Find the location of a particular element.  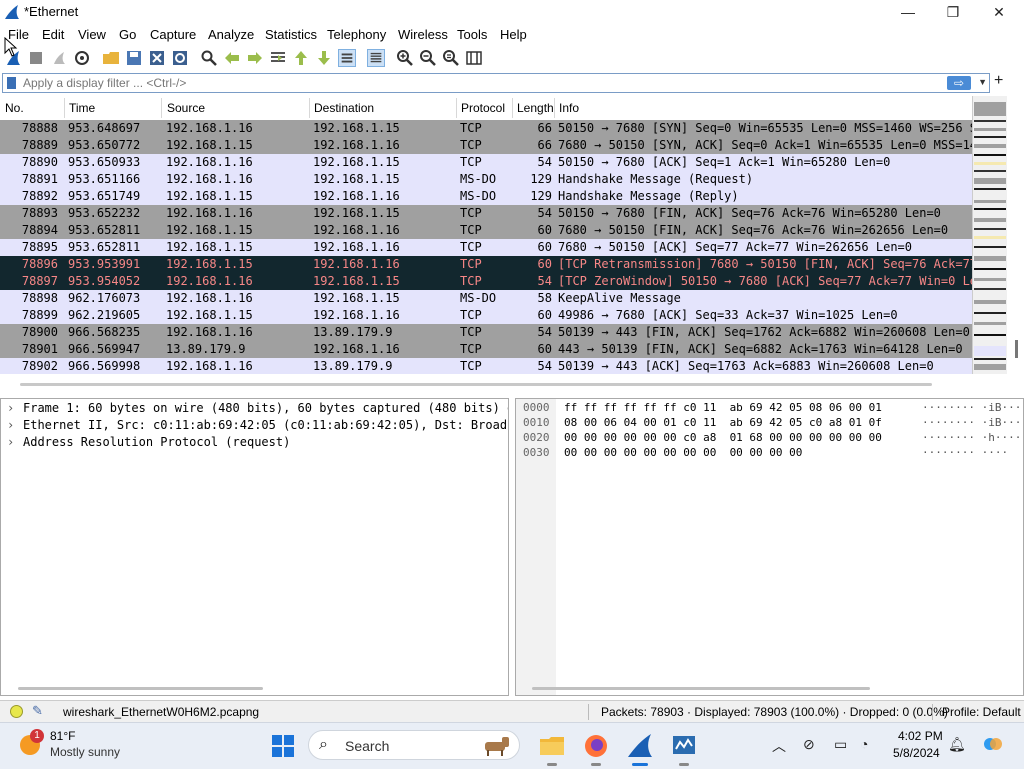

go-back-icon is located at coordinates (232, 58).